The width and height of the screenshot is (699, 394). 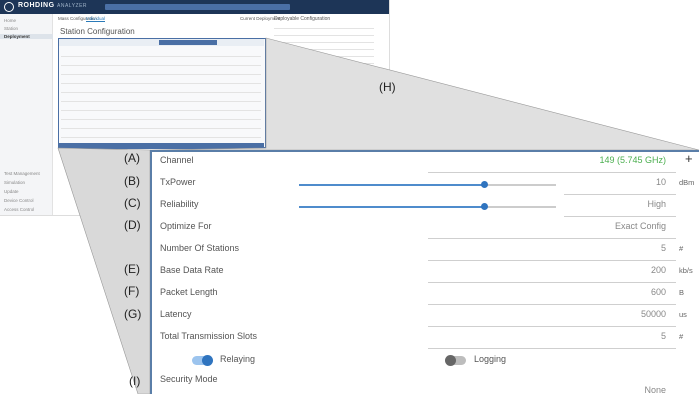 I want to click on top-bar: ROHDING ANALYZER, so click(x=194, y=7).